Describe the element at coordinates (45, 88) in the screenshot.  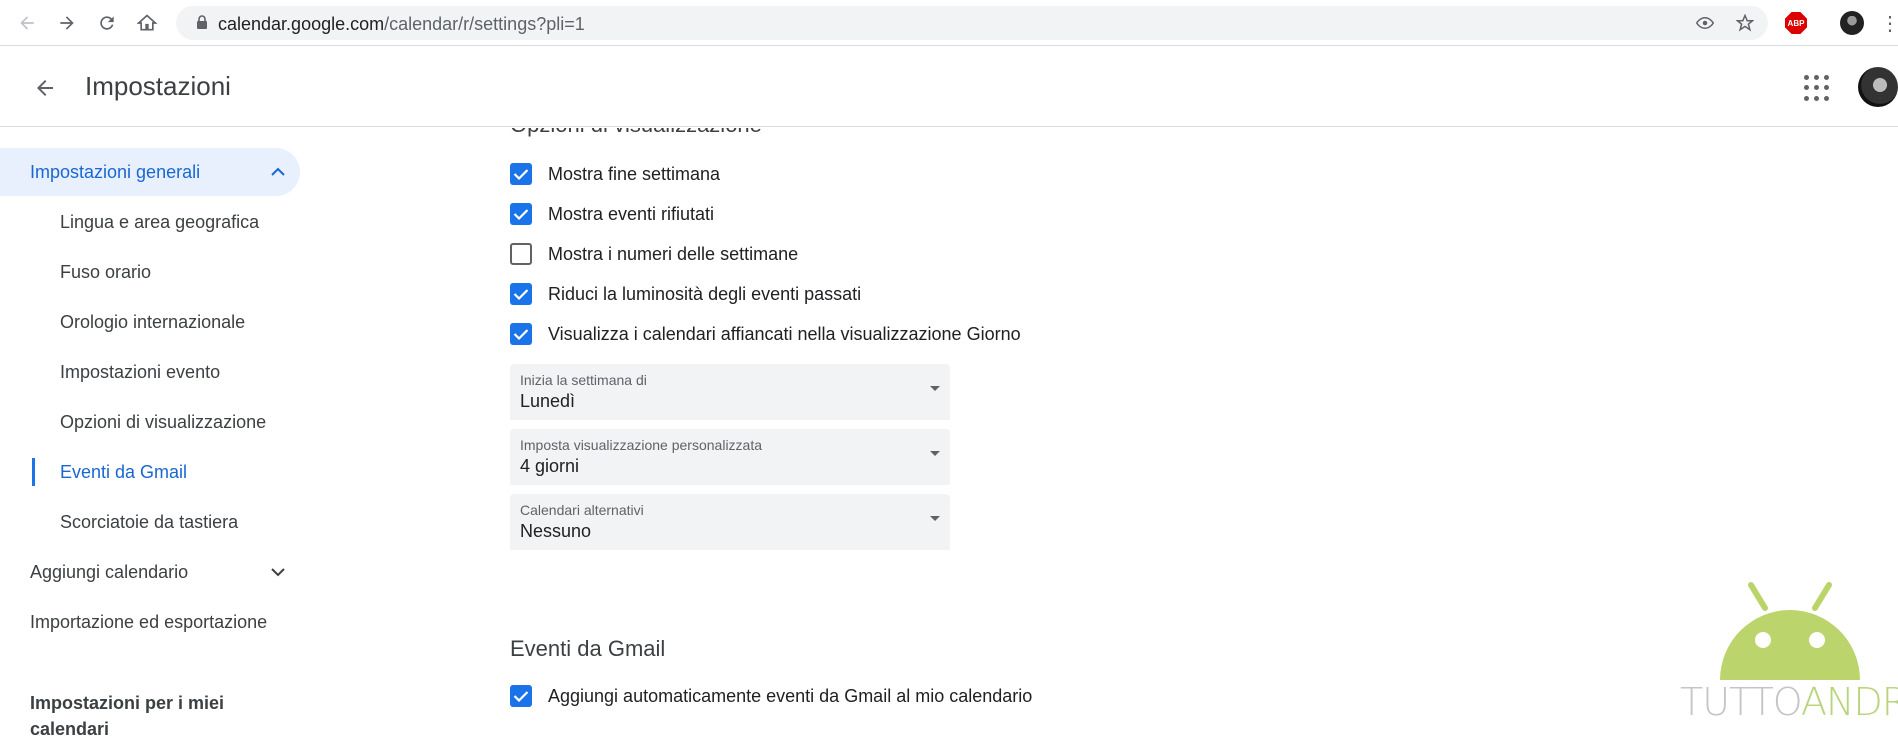
I see `arrow-back-icon` at that location.